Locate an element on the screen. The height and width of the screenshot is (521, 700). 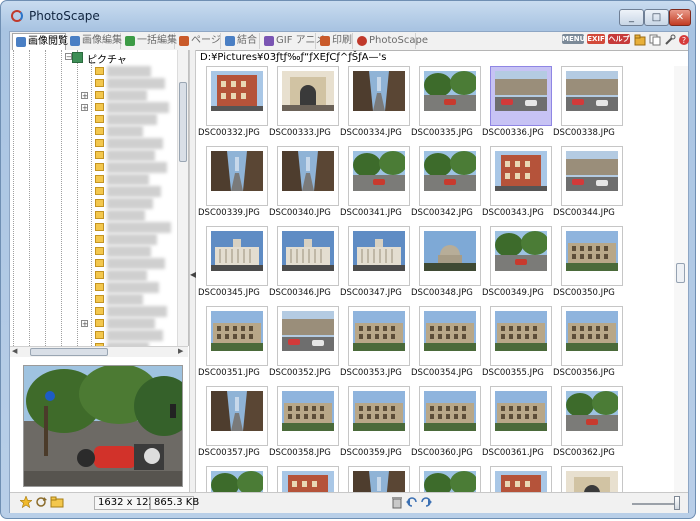
thumbnail-item: DSC00350.JPG is located at coordinates (588, 266).